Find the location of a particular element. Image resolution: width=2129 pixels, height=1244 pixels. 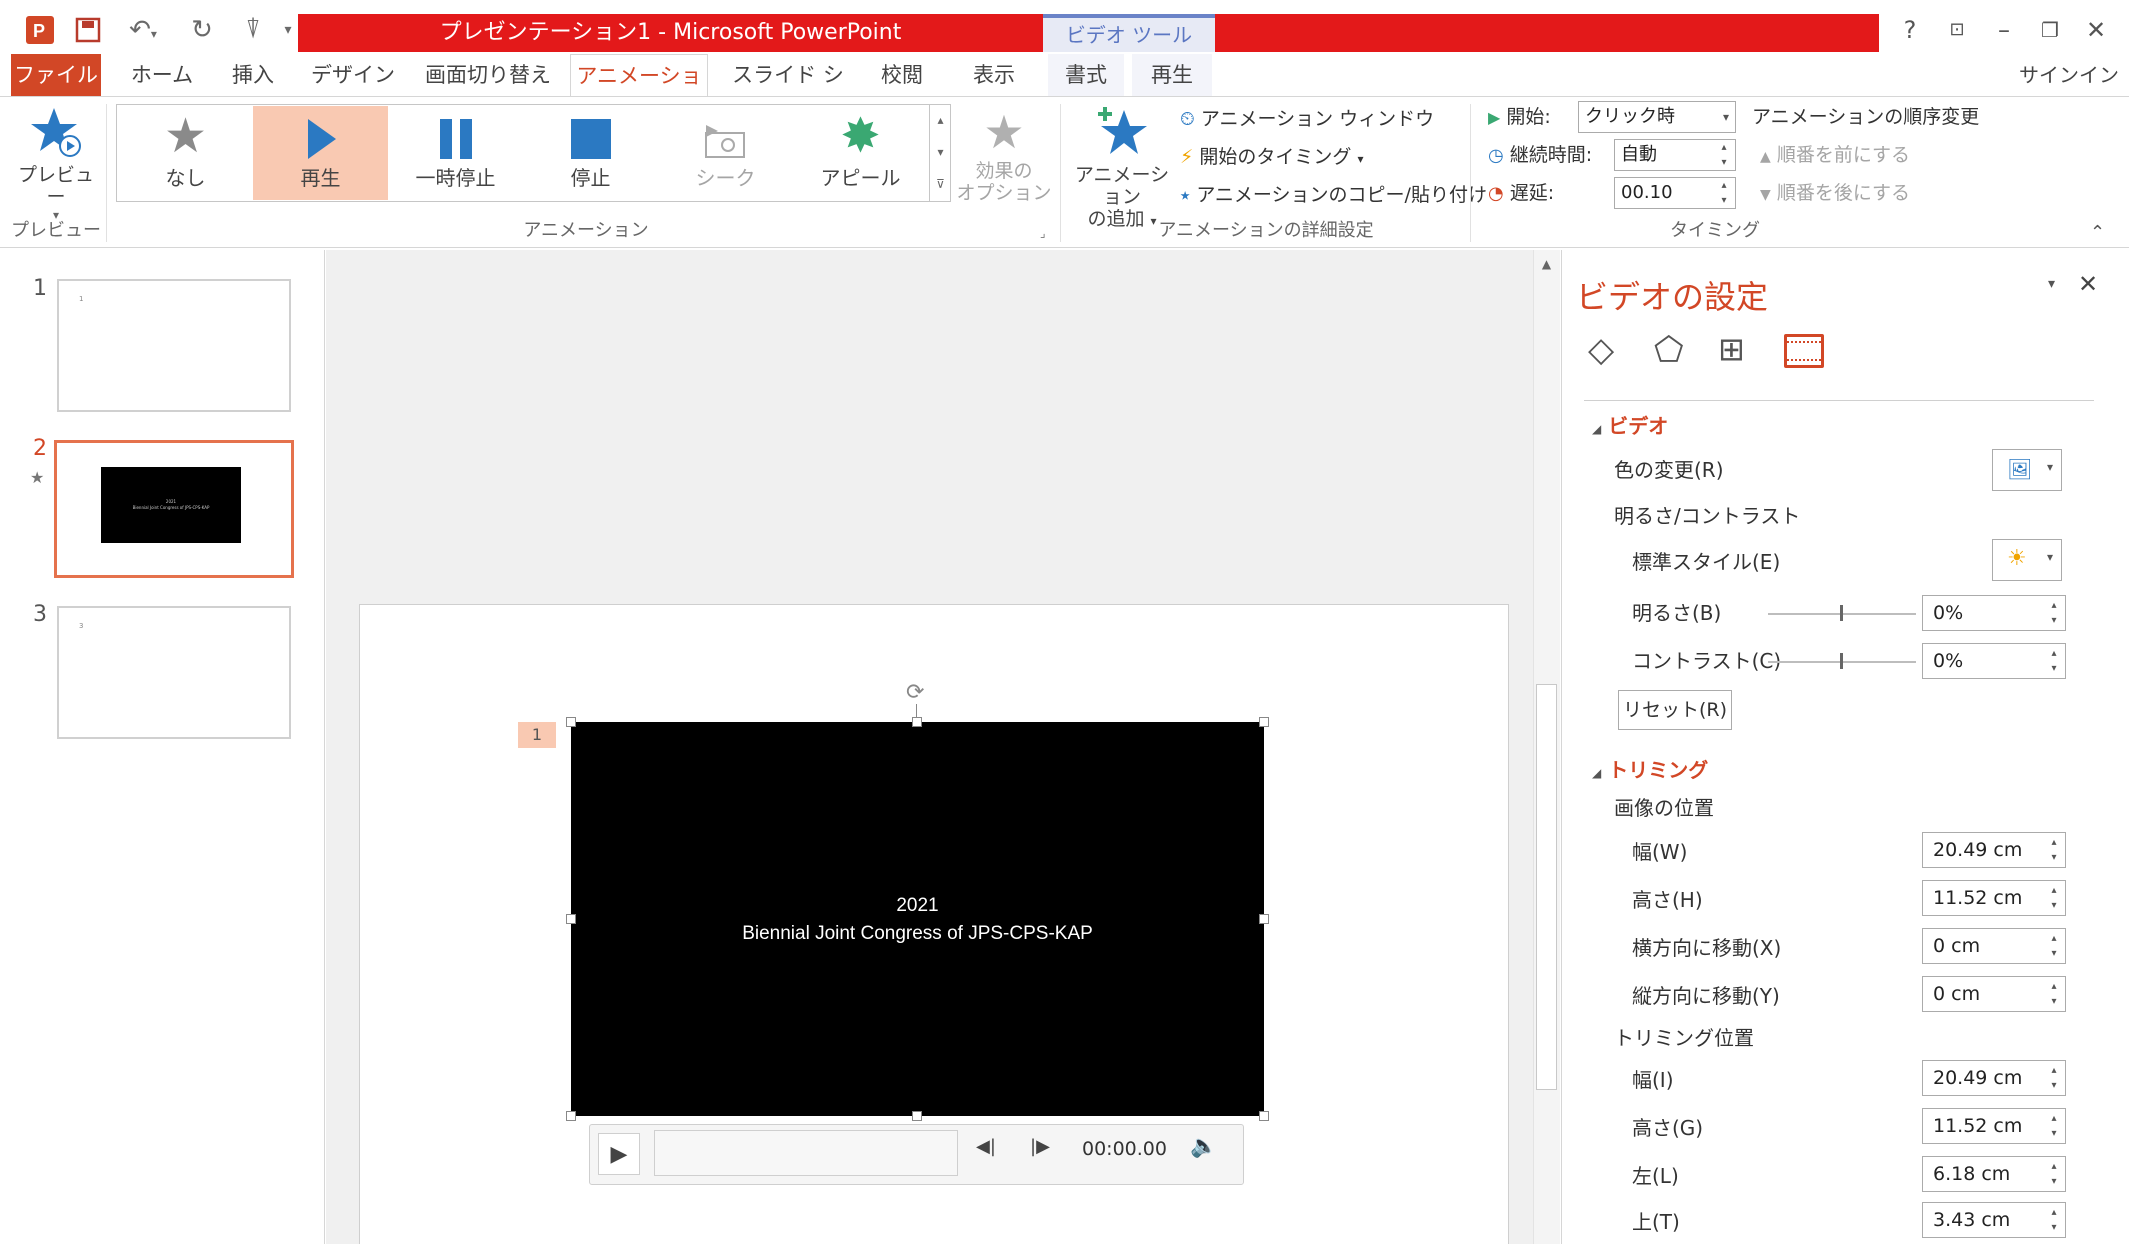

player-play-icon: ▶ is located at coordinates (619, 1154).